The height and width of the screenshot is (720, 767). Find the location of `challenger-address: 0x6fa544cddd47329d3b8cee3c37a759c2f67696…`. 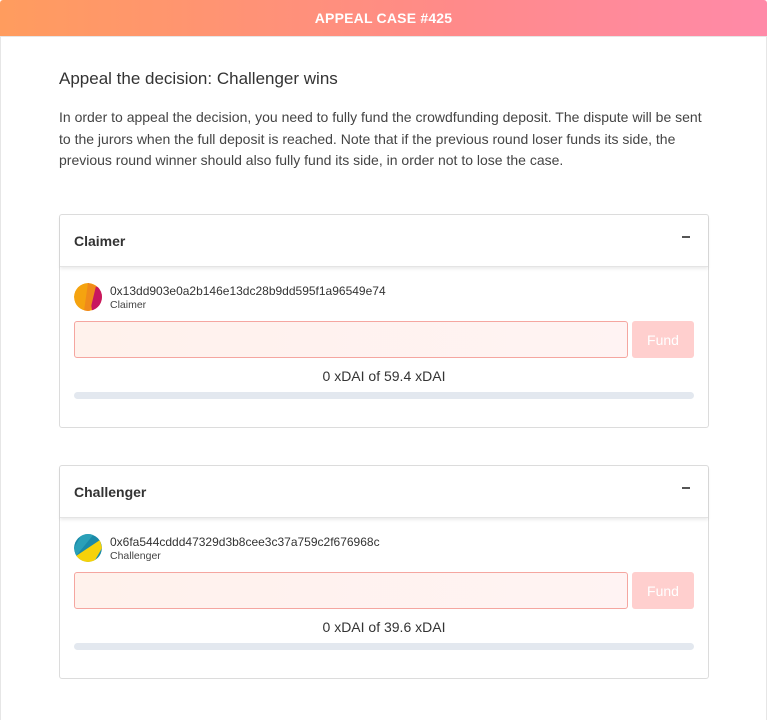

challenger-address: 0x6fa544cddd47329d3b8cee3c37a759c2f67696… is located at coordinates (245, 542).